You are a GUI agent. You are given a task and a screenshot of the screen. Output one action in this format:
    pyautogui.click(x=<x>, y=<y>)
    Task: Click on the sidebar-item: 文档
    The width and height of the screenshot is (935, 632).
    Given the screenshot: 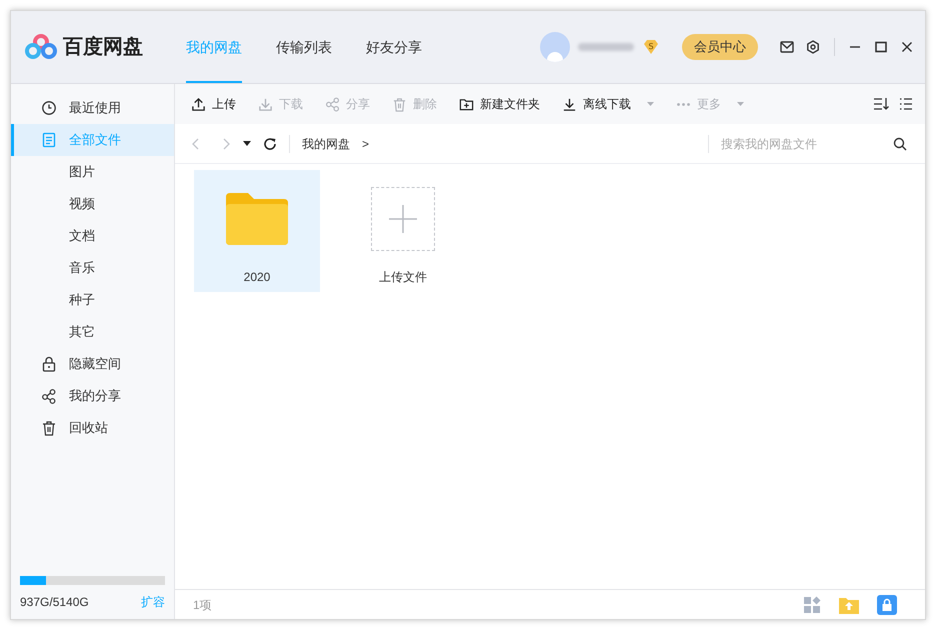 What is the action you would take?
    pyautogui.click(x=92, y=236)
    